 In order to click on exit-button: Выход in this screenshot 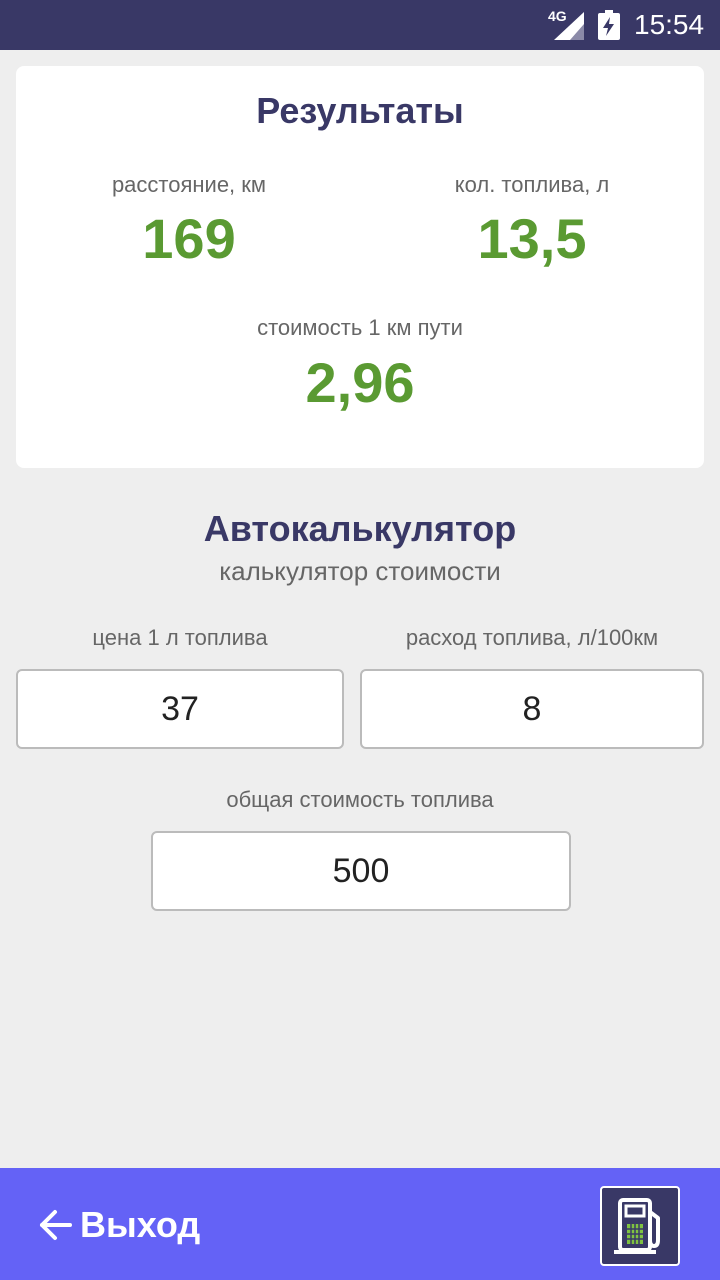, I will do `click(118, 1225)`.